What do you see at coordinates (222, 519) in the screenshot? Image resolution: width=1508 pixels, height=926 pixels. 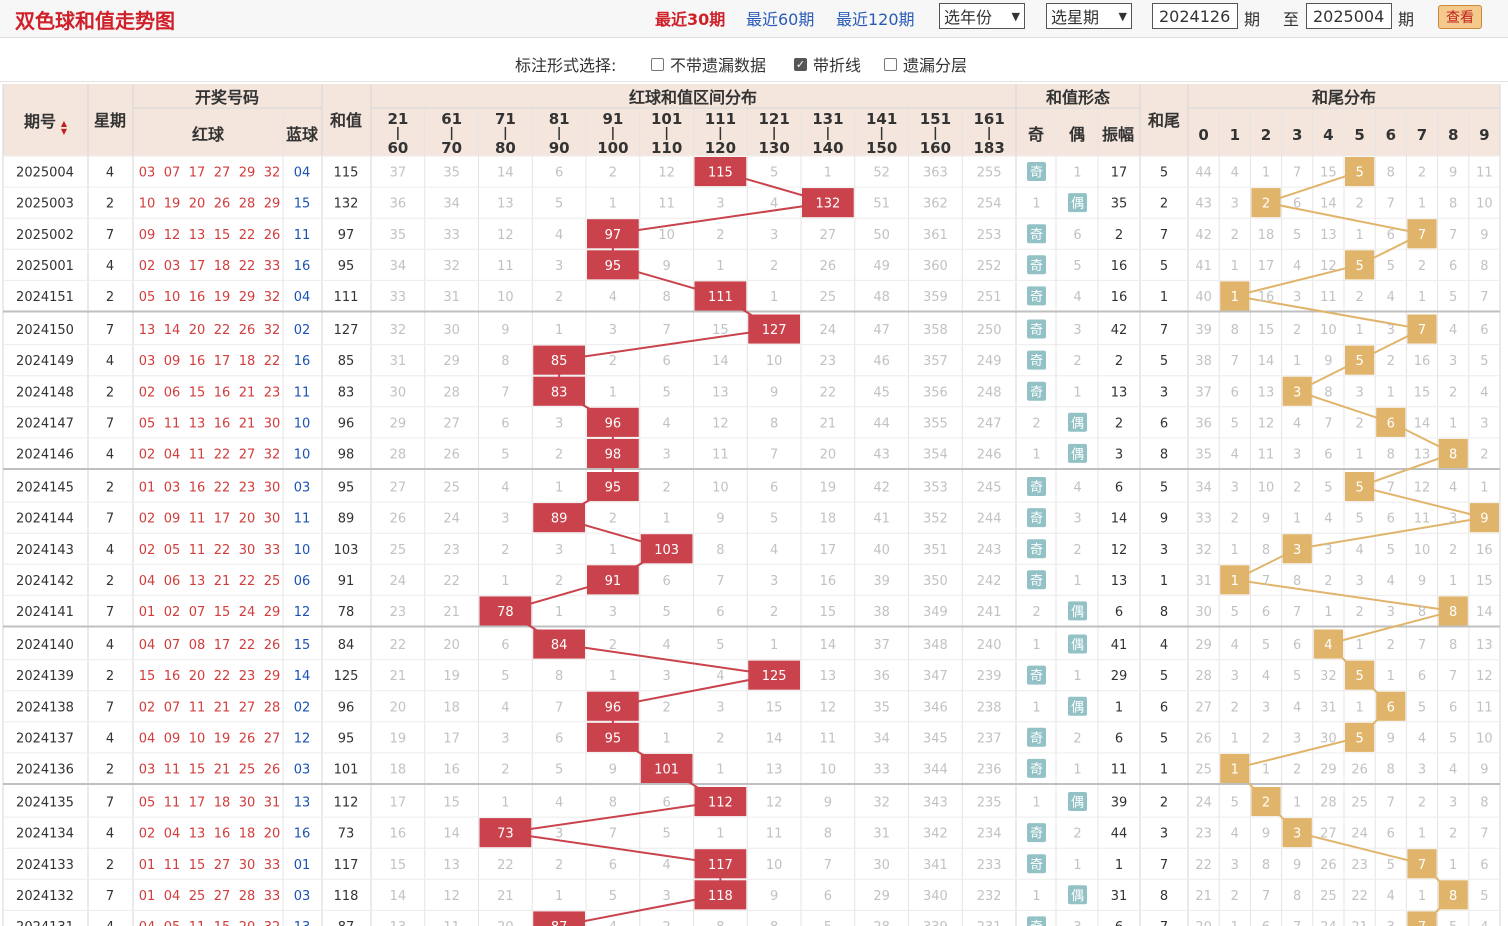 I see `red-ball: 17` at bounding box center [222, 519].